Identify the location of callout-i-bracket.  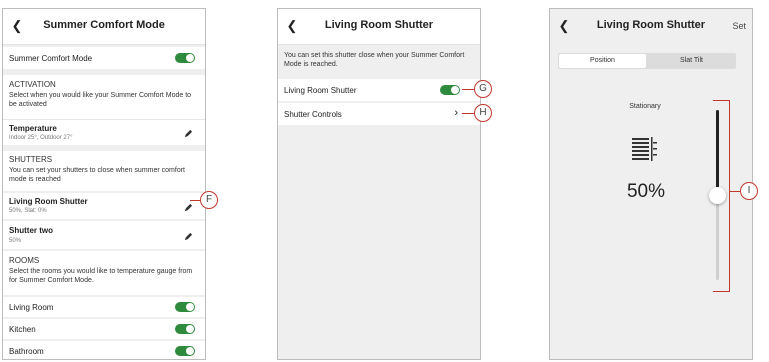
(721, 196).